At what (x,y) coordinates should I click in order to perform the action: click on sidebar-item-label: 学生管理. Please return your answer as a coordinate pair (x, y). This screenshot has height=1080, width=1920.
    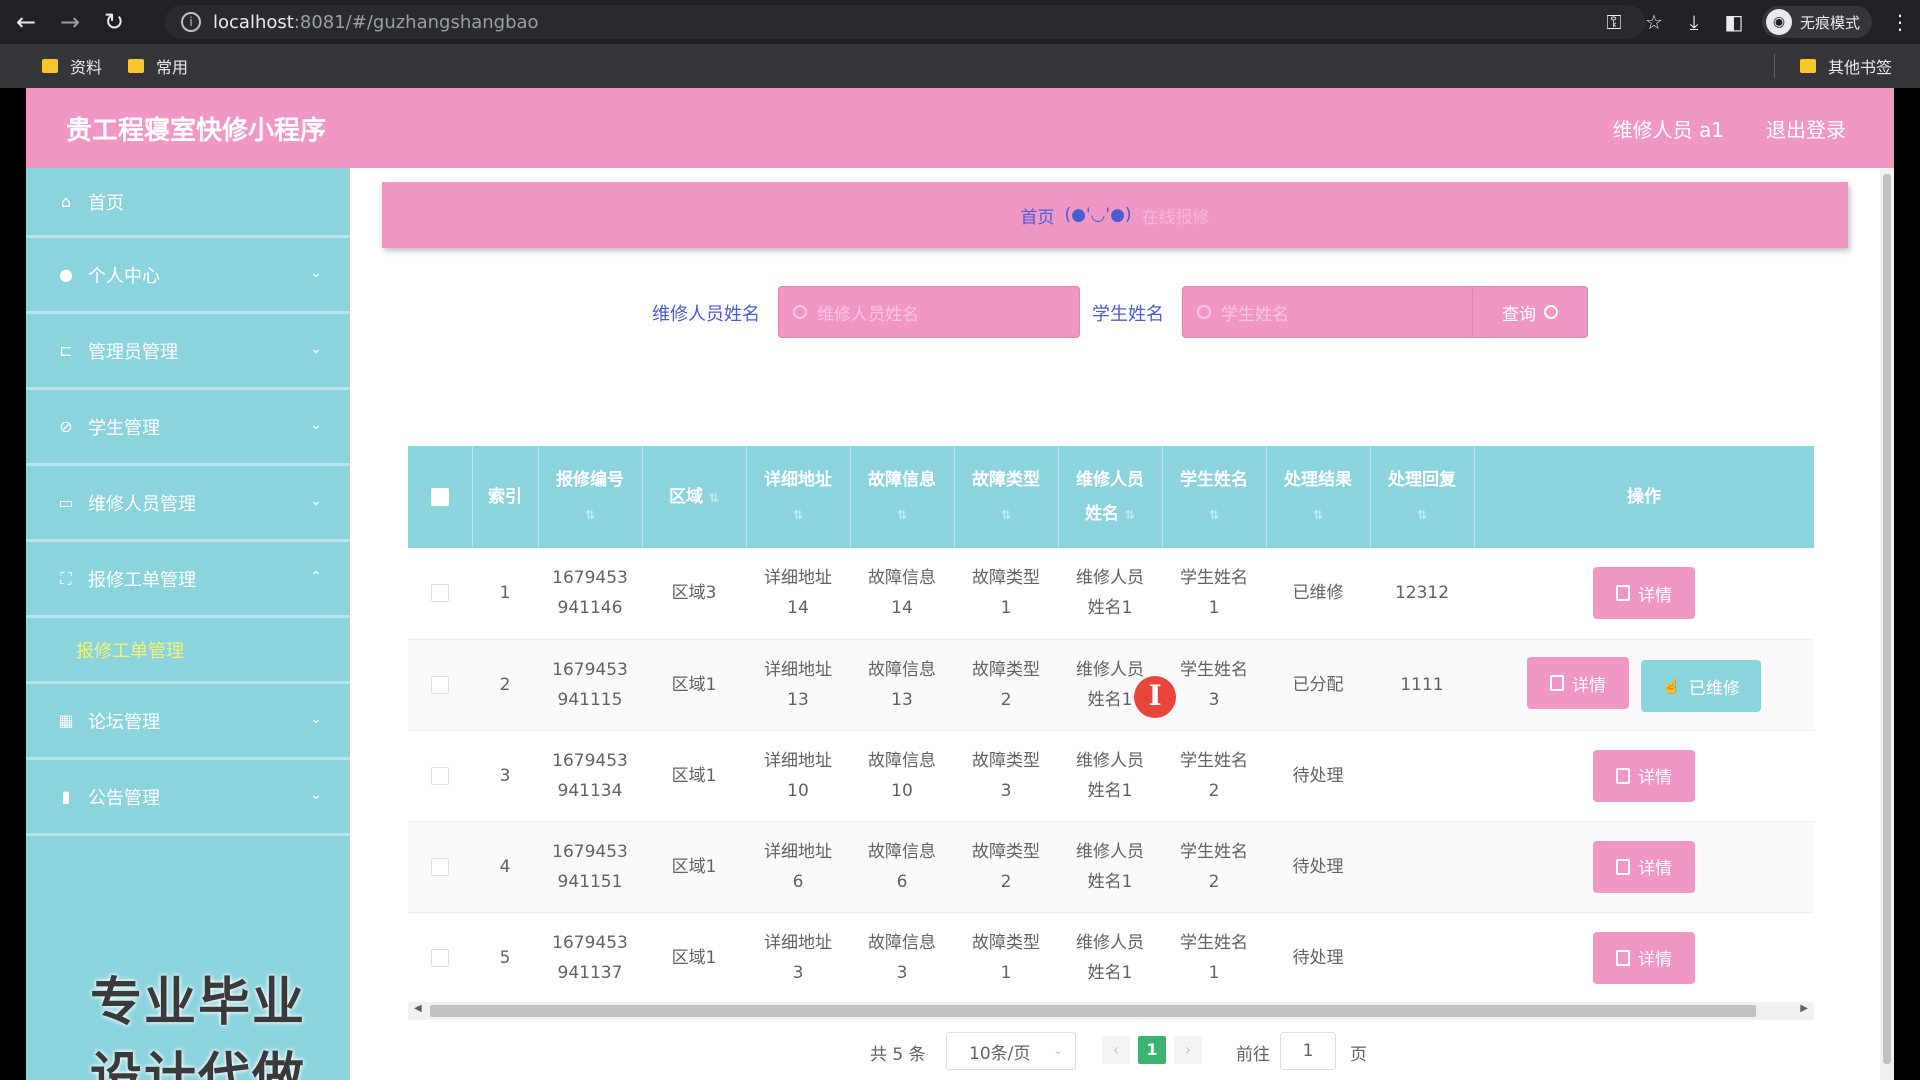
    Looking at the image, I should click on (124, 428).